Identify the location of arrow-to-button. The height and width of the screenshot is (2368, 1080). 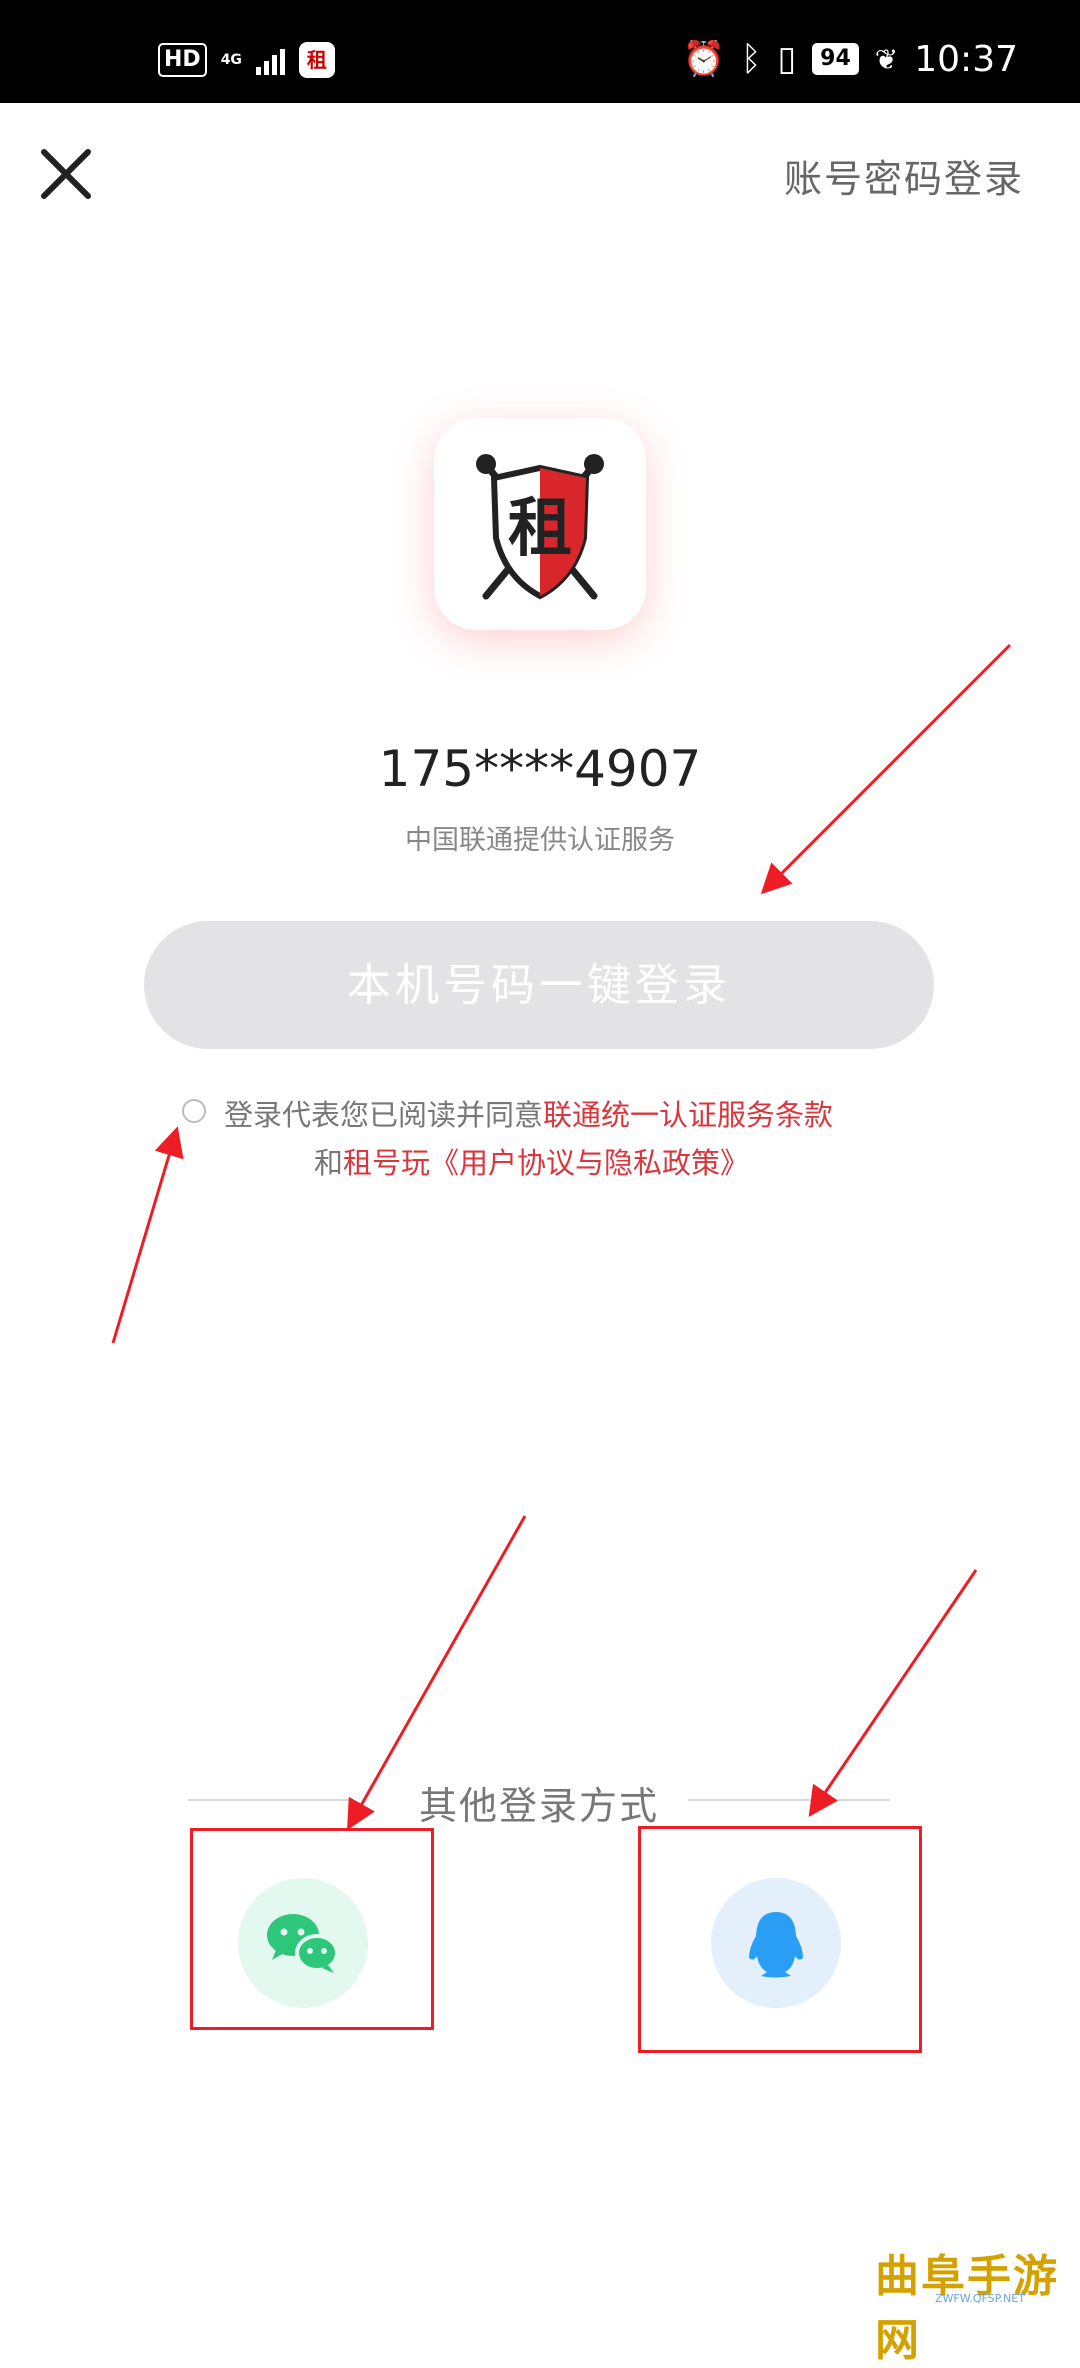
(886, 769).